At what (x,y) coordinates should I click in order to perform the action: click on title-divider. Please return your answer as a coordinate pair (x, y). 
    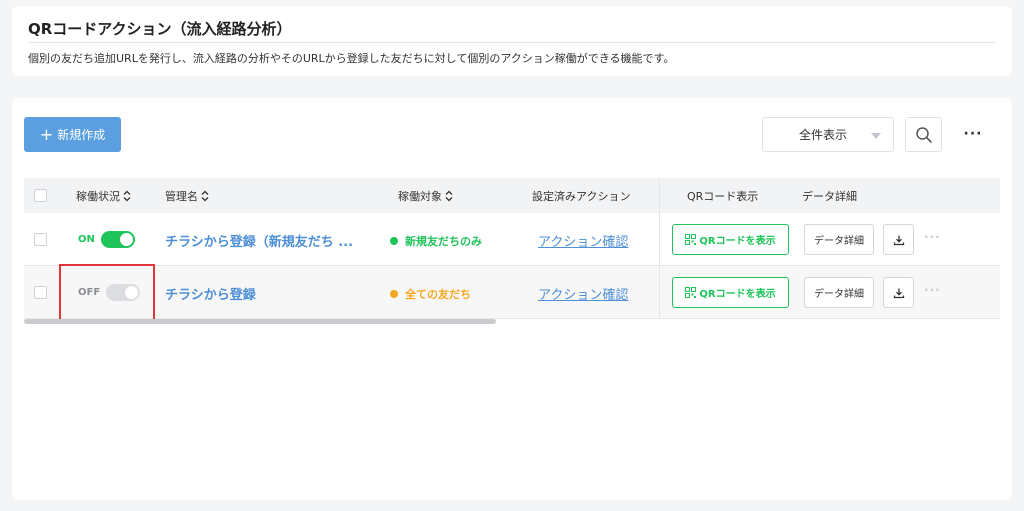
    Looking at the image, I should click on (512, 42).